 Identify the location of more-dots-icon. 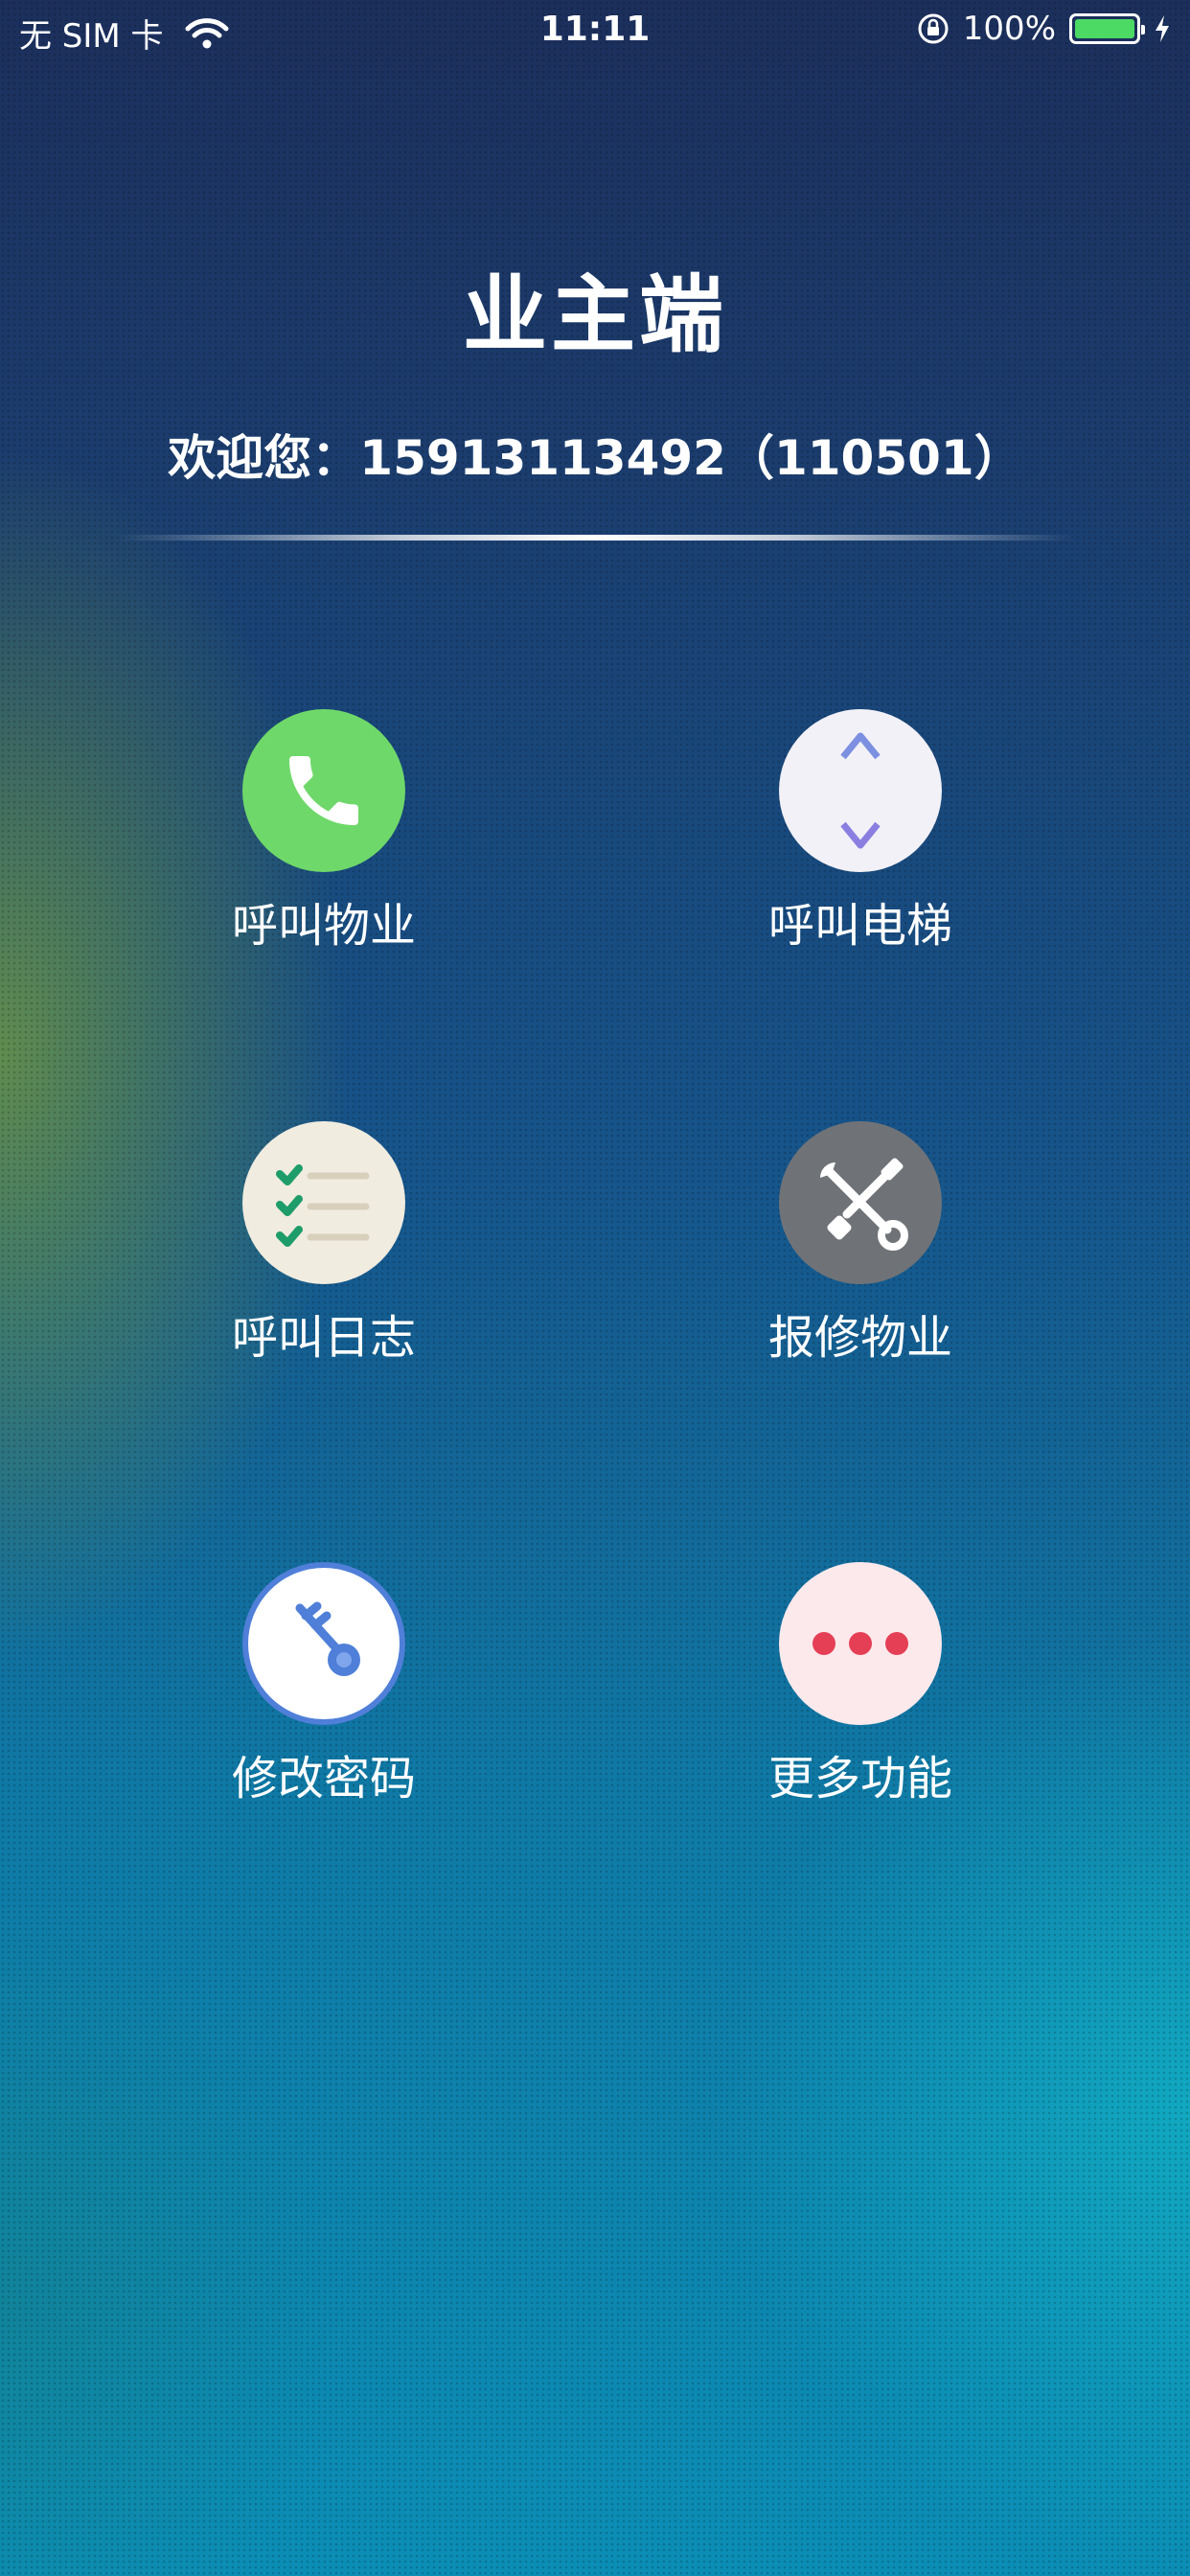
(860, 1644).